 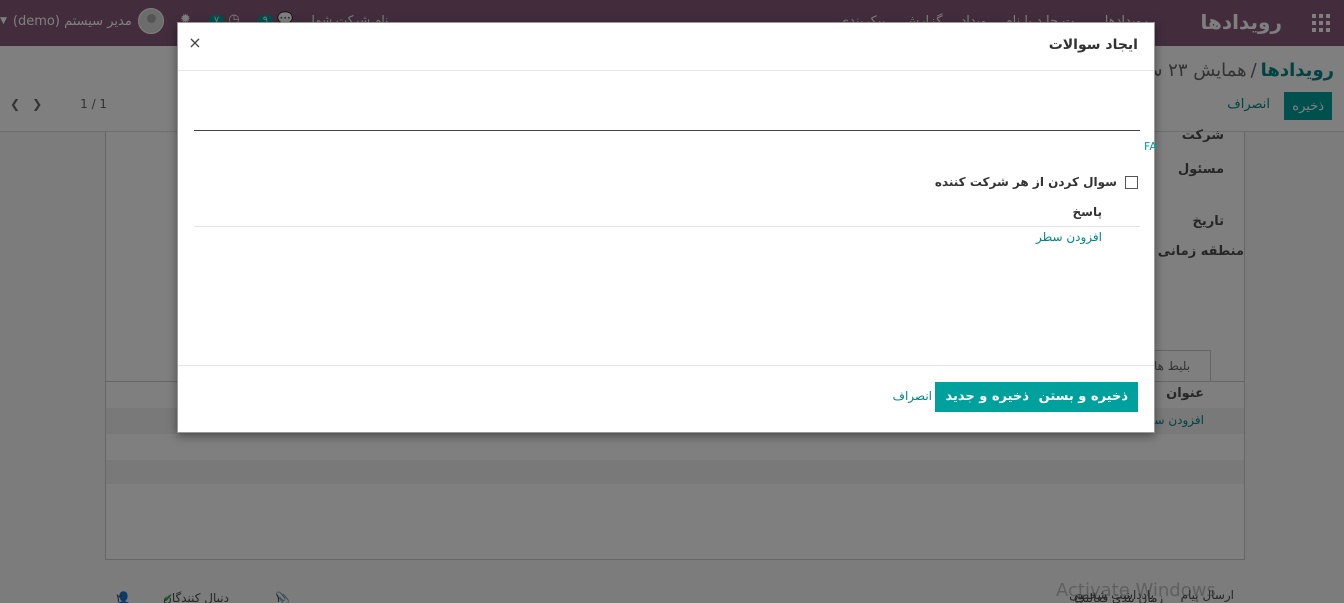 What do you see at coordinates (667, 113) in the screenshot?
I see `question-title-input` at bounding box center [667, 113].